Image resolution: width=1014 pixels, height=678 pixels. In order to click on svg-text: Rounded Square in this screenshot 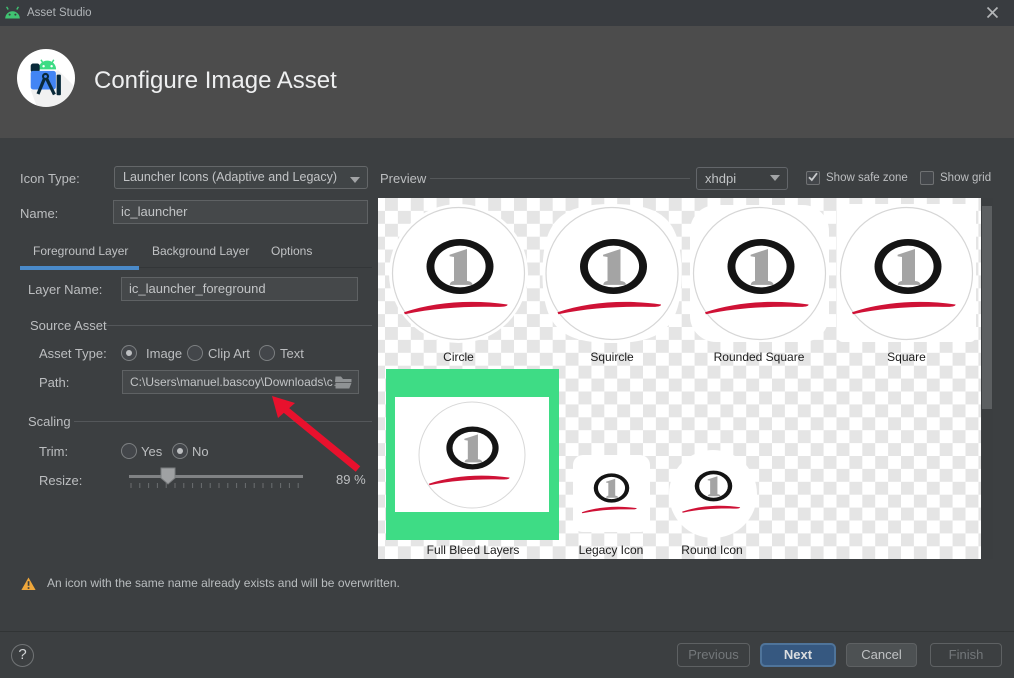, I will do `click(759, 357)`.